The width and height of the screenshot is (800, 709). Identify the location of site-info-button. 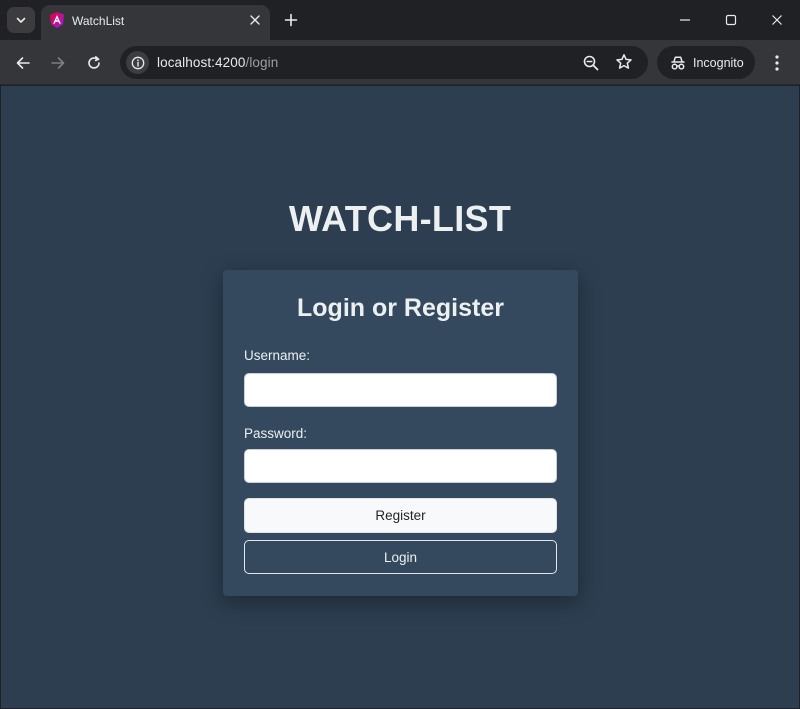
(137, 62).